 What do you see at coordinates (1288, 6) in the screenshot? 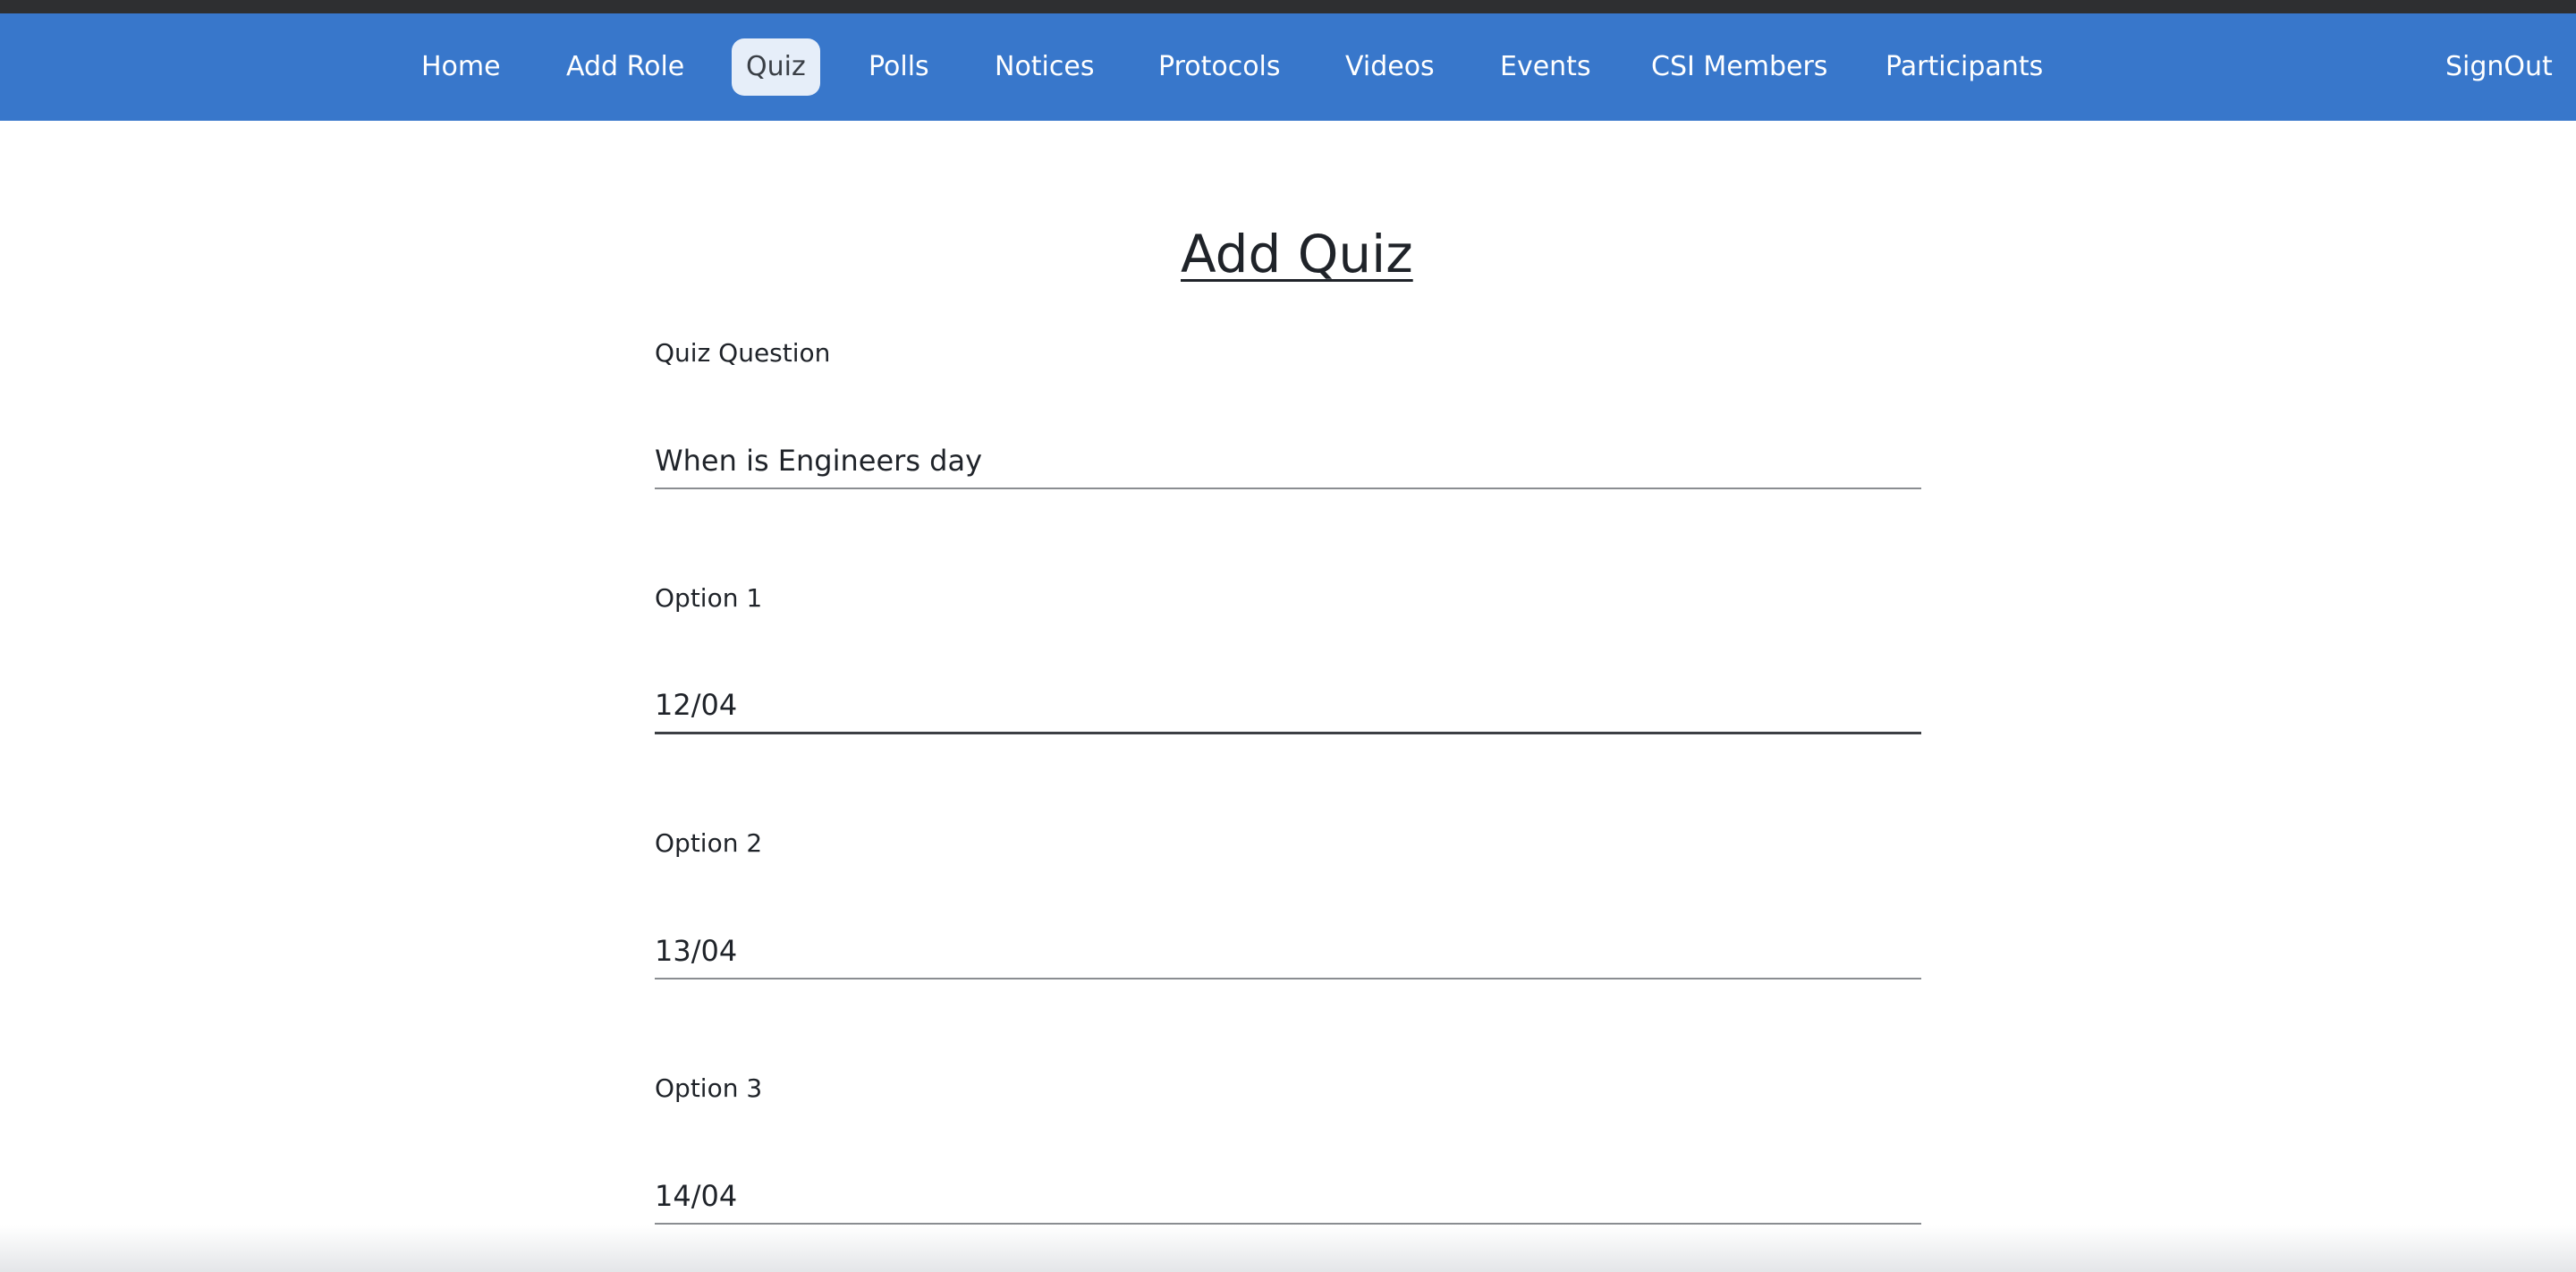
I see `browser-top-strip` at bounding box center [1288, 6].